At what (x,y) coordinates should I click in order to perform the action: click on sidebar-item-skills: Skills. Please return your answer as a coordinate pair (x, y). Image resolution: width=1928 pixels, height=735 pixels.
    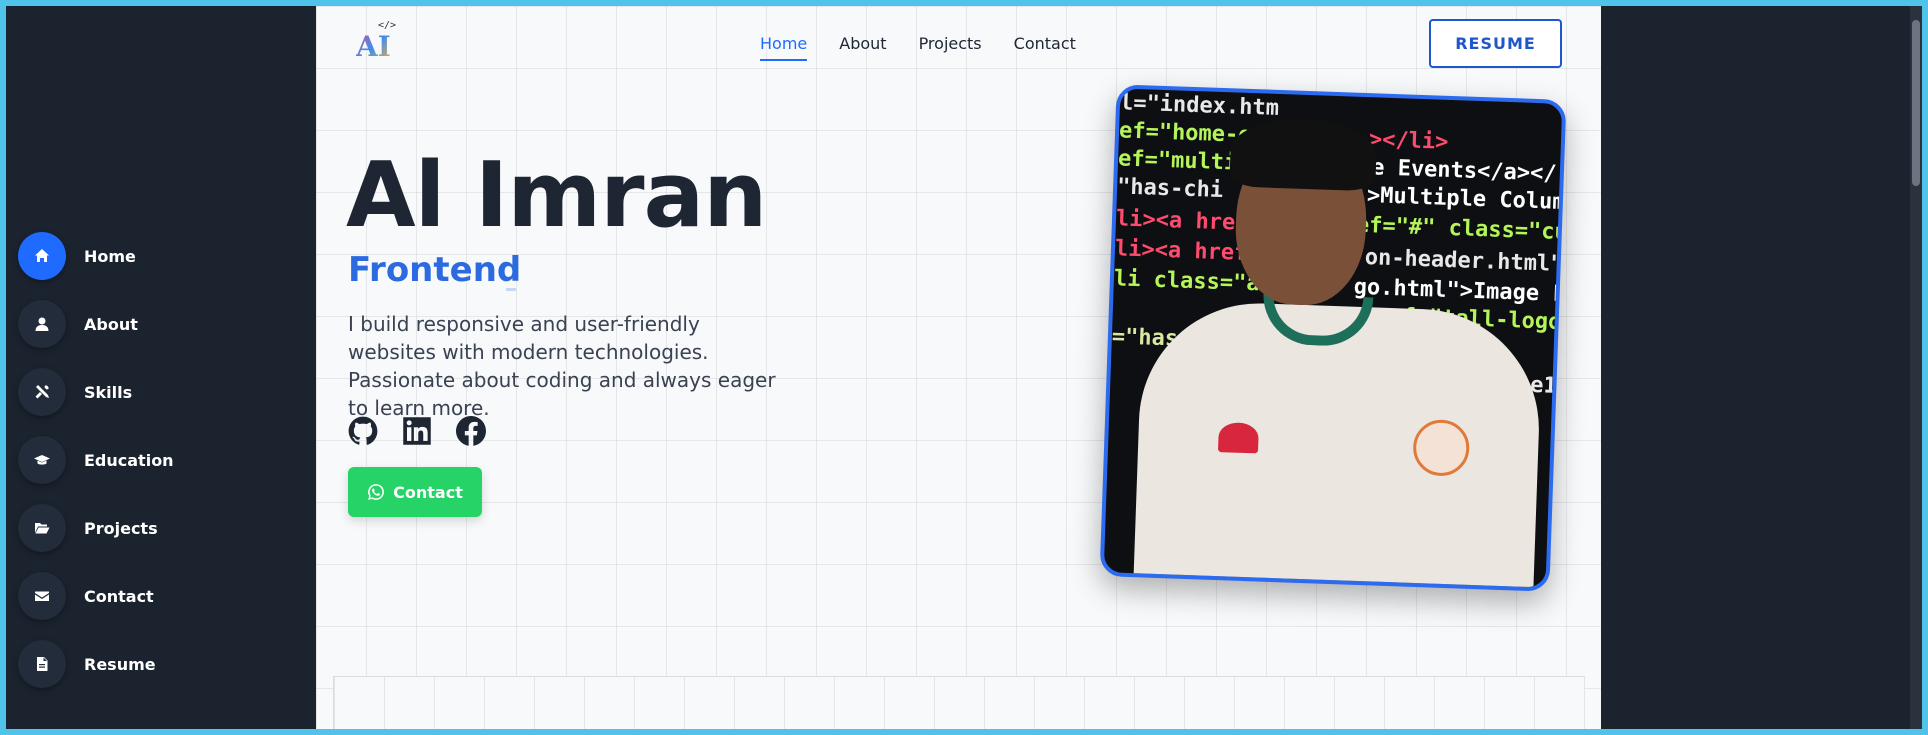
    Looking at the image, I should click on (75, 392).